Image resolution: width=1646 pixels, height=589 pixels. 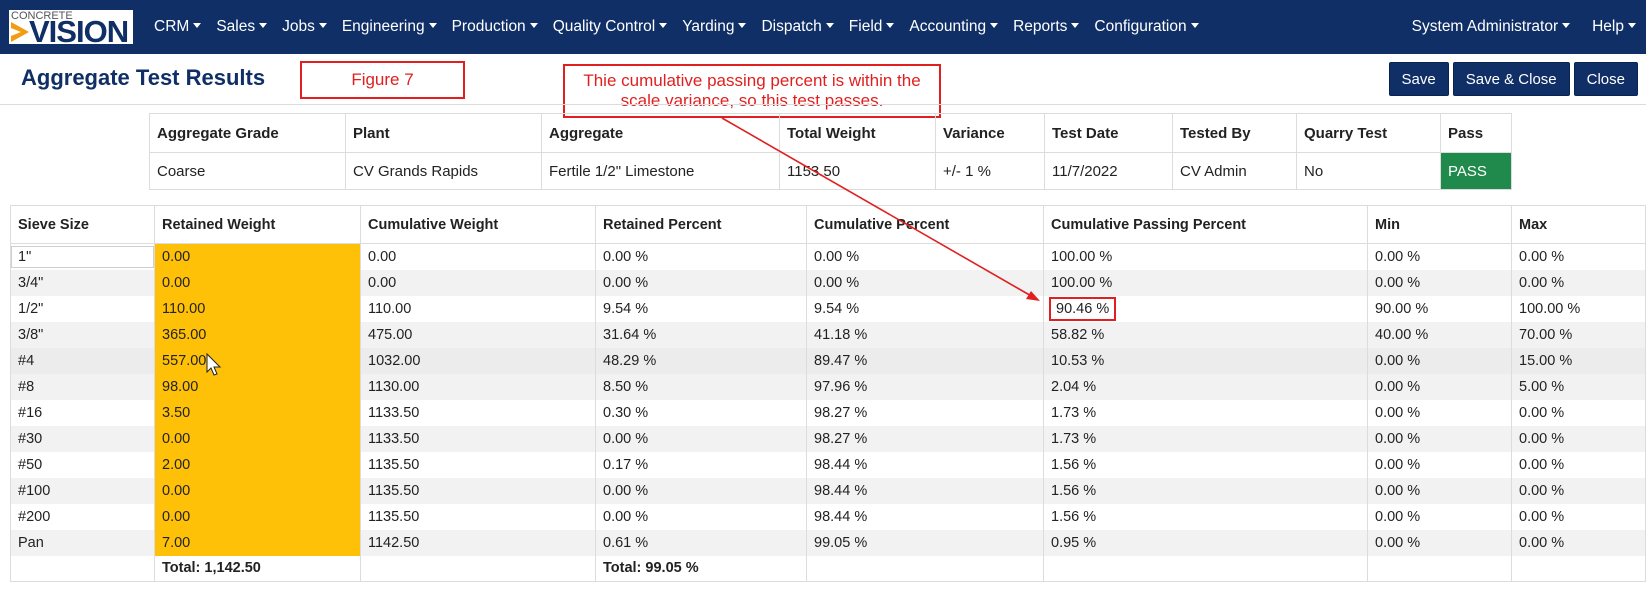 I want to click on quarry-test-value: No, so click(x=1368, y=171).